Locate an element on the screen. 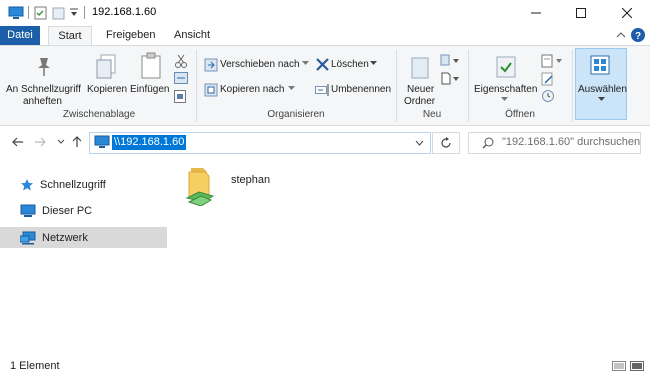 The width and height of the screenshot is (650, 376). paste-icon is located at coordinates (151, 66).